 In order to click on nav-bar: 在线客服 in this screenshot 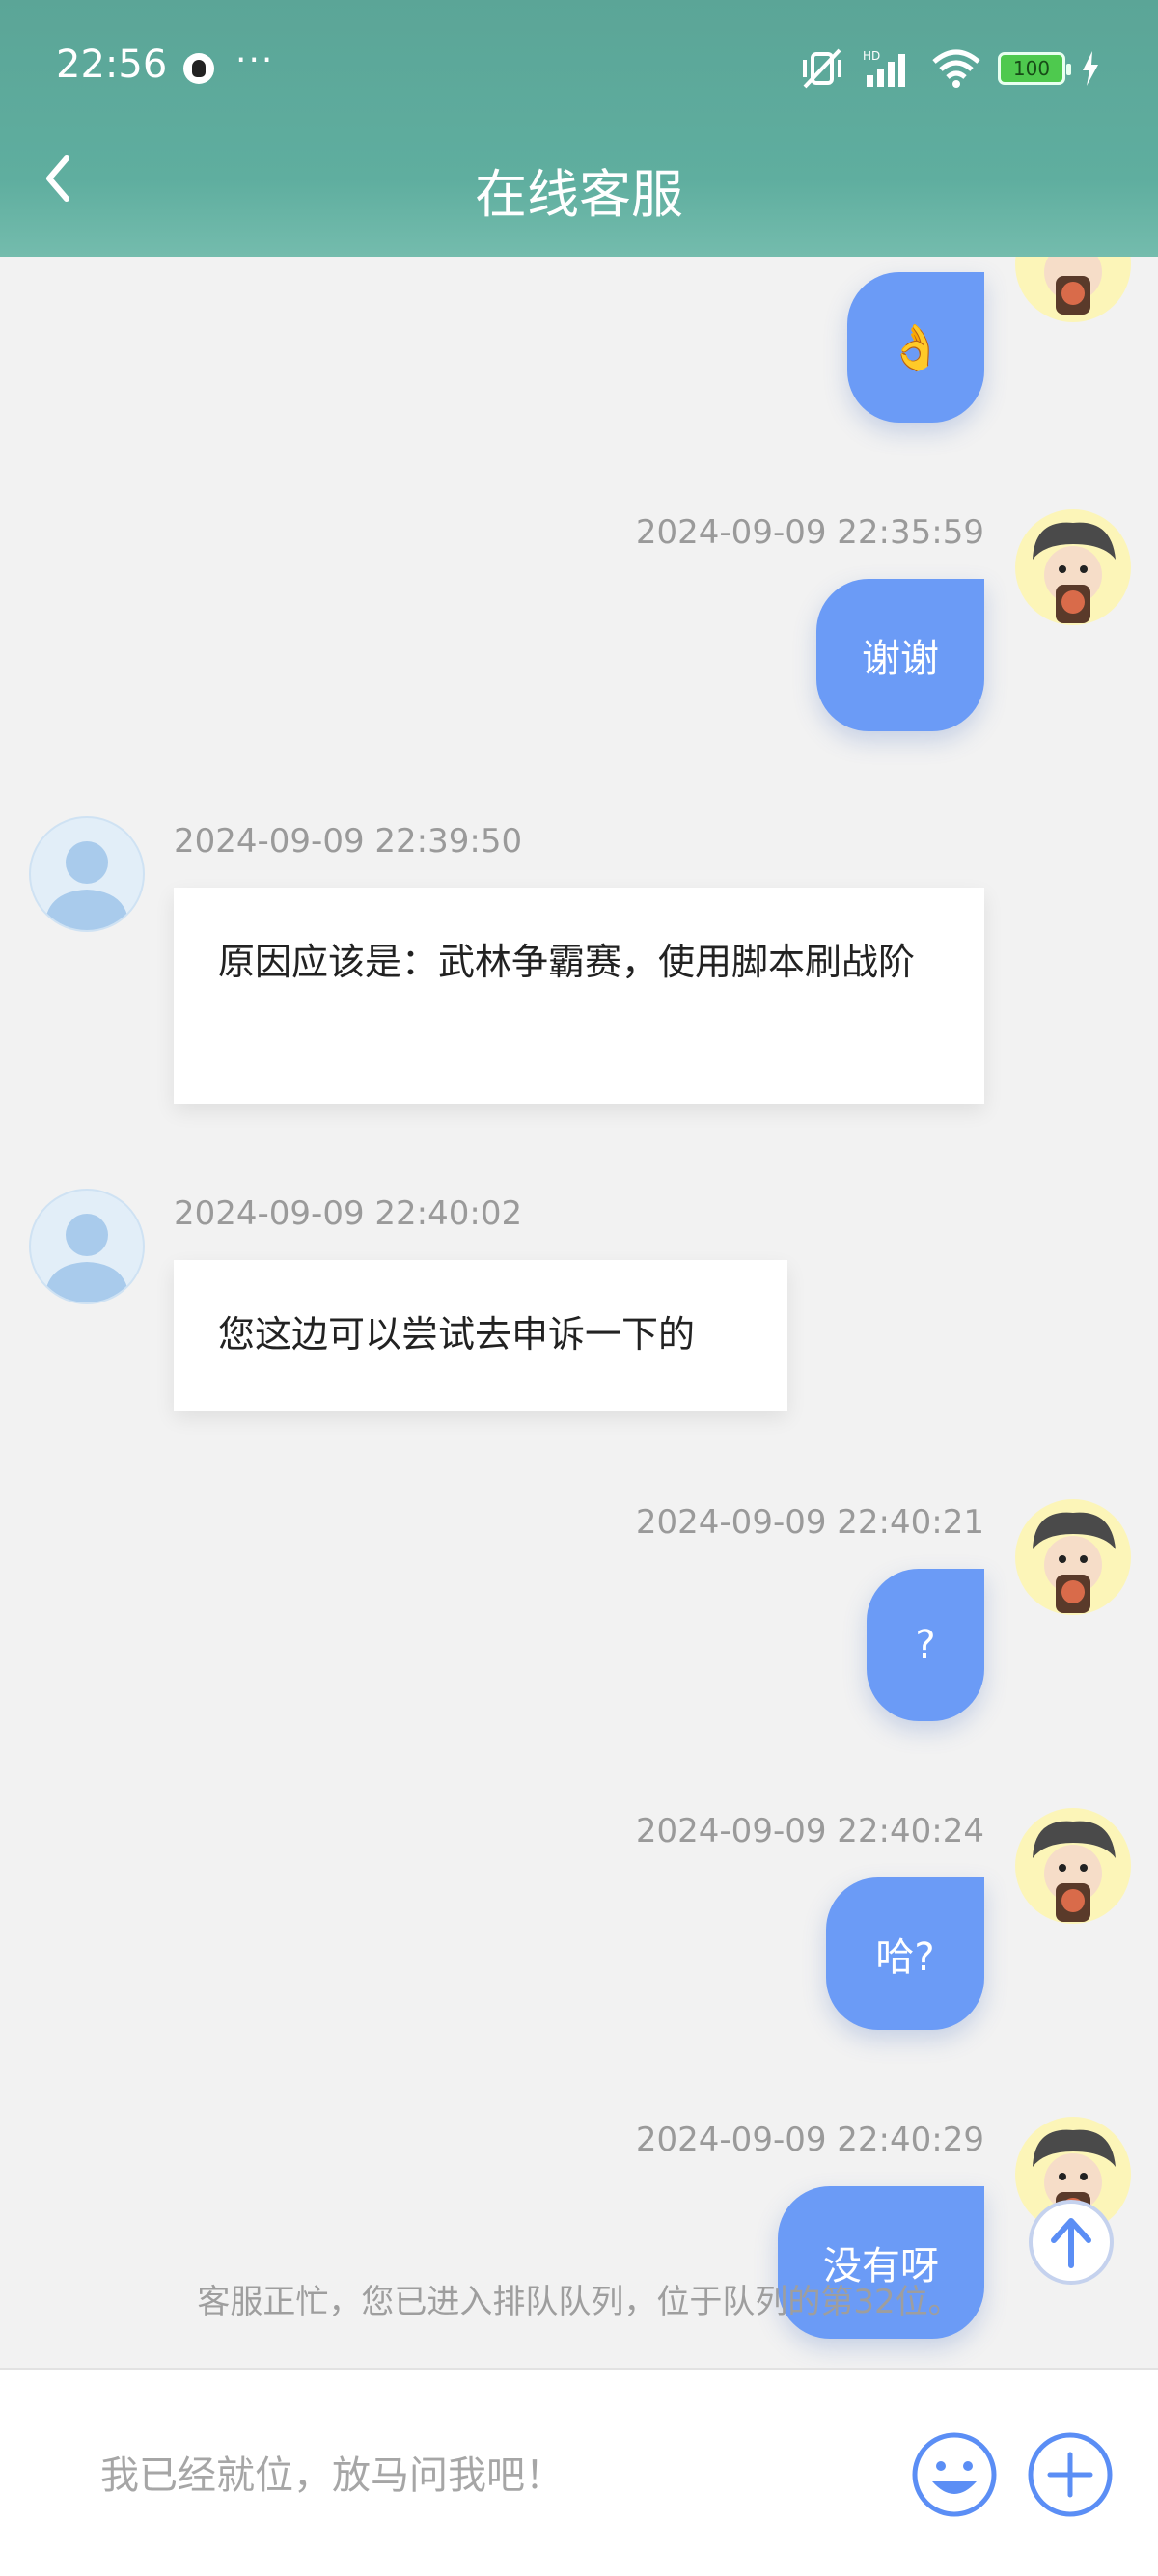, I will do `click(579, 184)`.